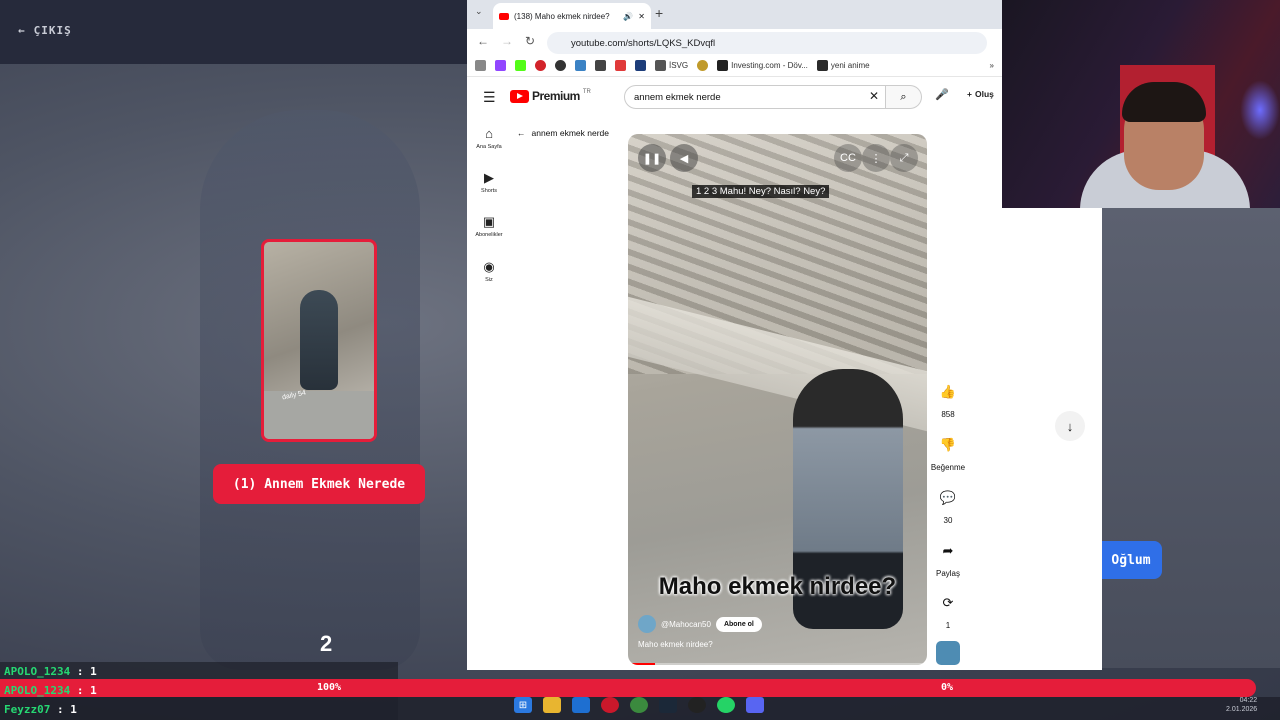 The image size is (1280, 720). Describe the element at coordinates (843, 65) in the screenshot. I see `bookmark-item: yeni anime` at that location.